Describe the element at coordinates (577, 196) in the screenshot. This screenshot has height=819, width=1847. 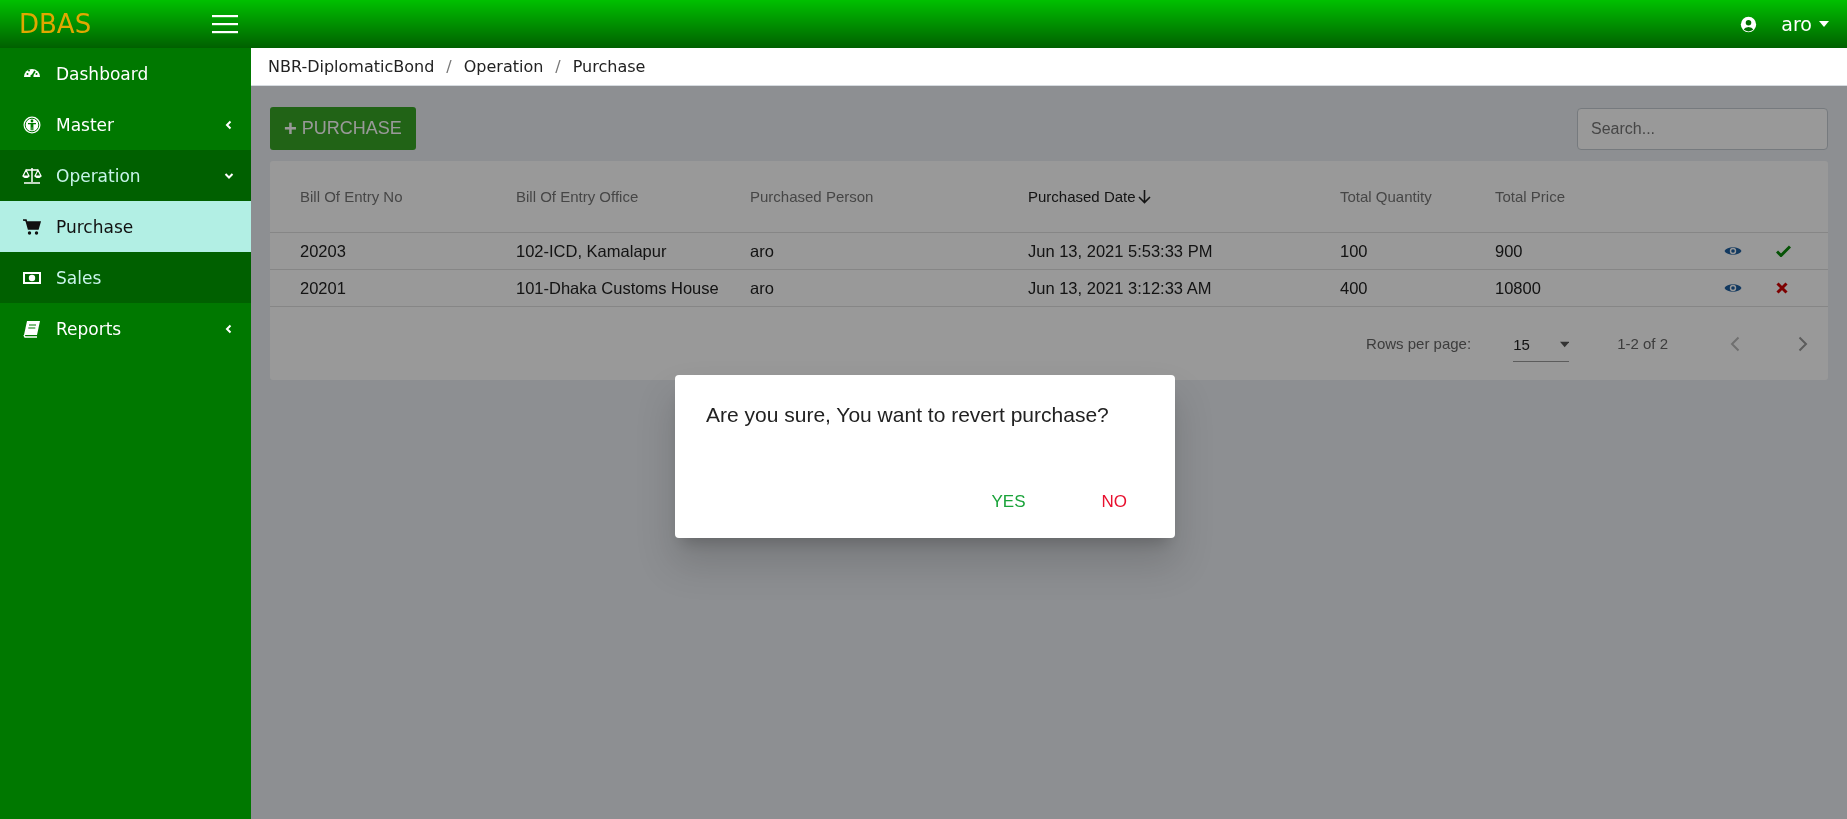
I see `column-header: Bill Of Entry Office` at that location.